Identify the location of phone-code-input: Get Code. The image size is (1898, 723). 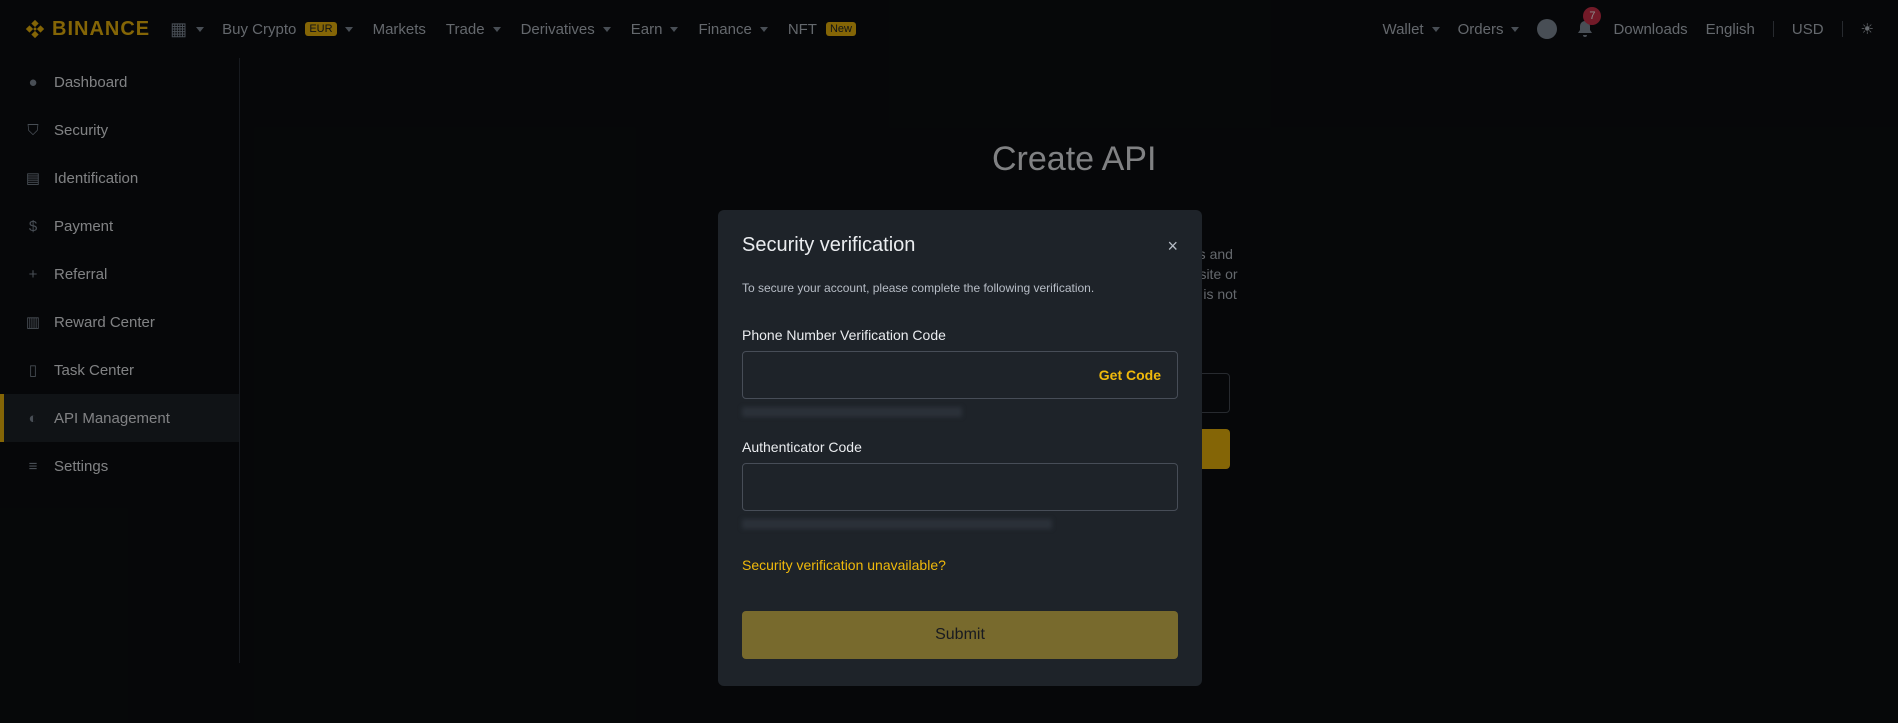
(960, 375).